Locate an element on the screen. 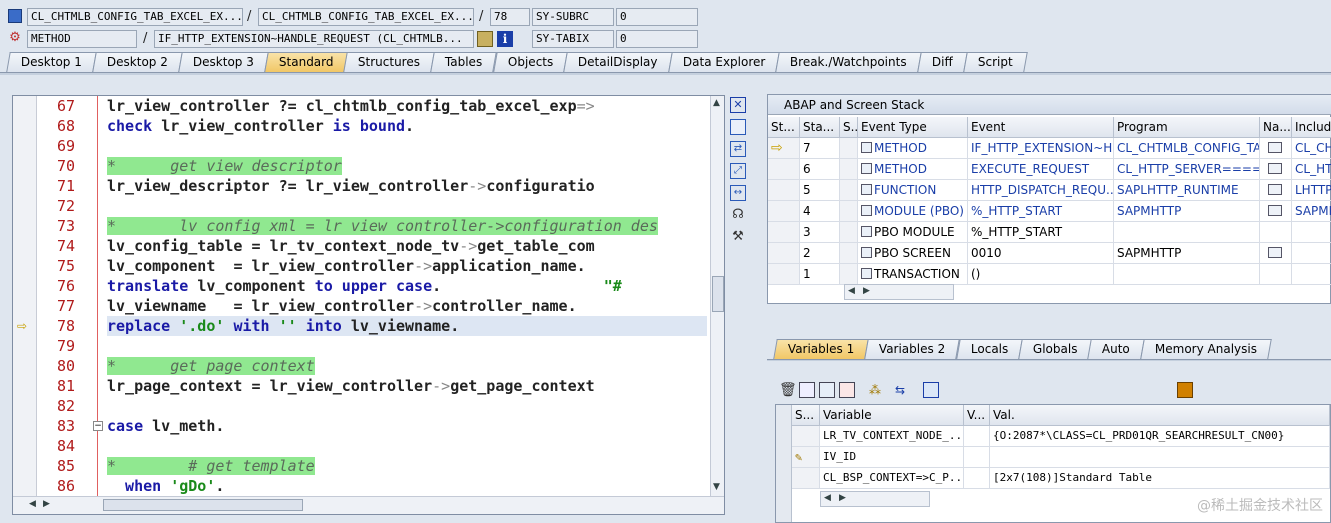  stack-cell: 5 is located at coordinates (820, 190).